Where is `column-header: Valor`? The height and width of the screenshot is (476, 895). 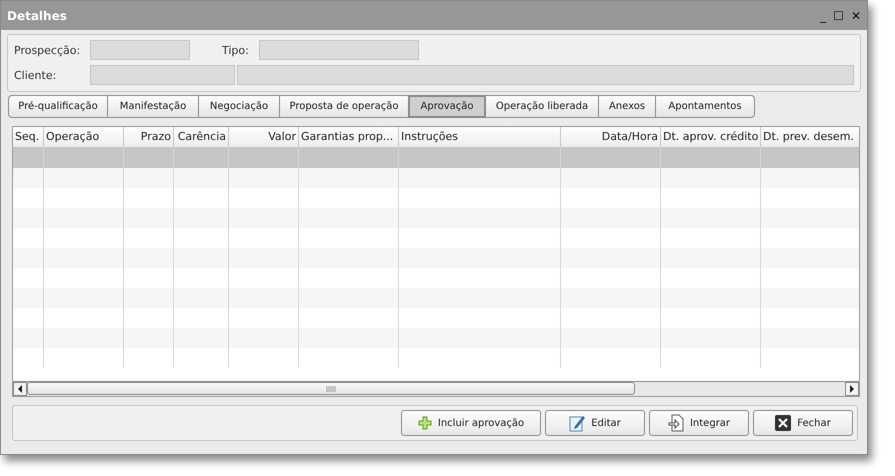 column-header: Valor is located at coordinates (264, 137).